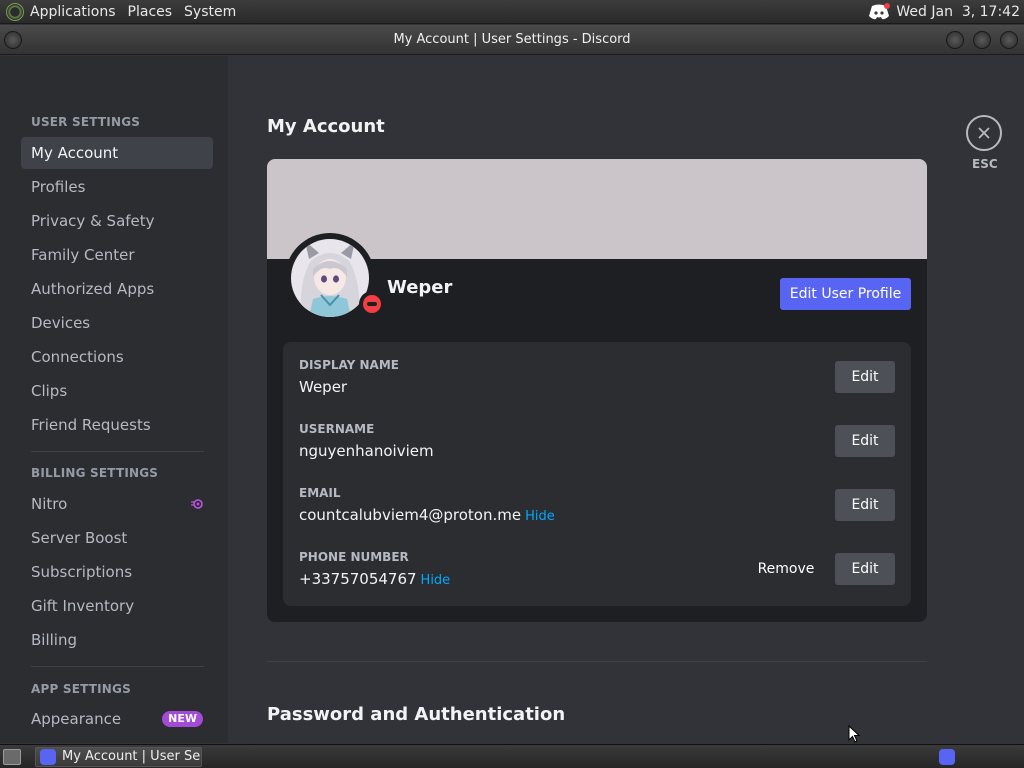 The image size is (1024, 768). I want to click on edit-email-button: Edit, so click(865, 505).